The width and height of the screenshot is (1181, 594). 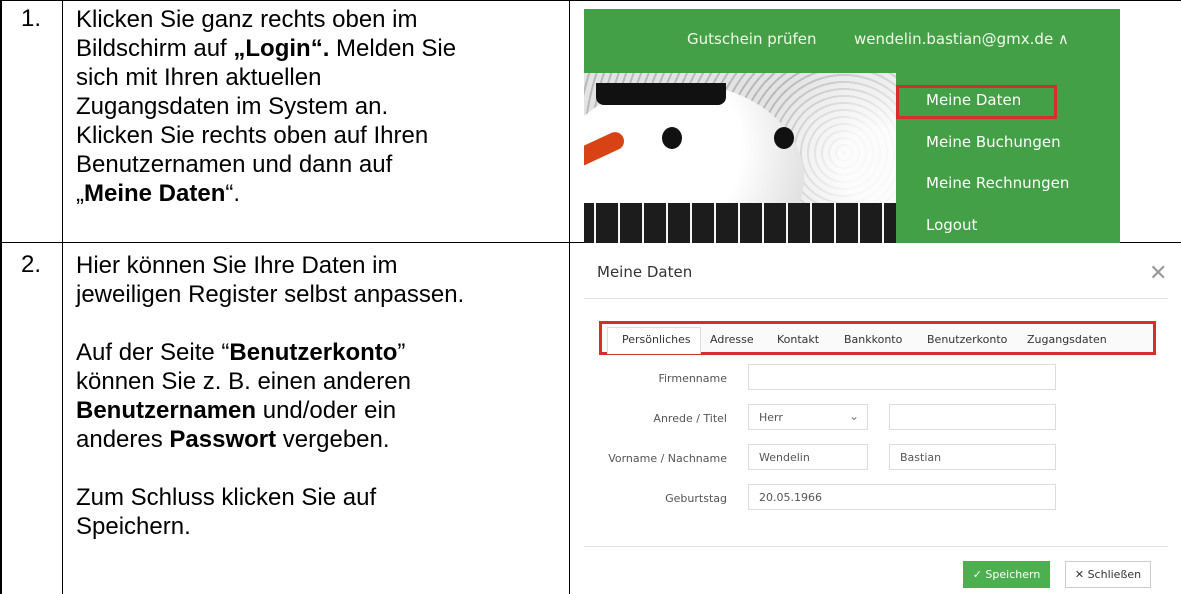 I want to click on text-line: „Meine Daten“., so click(x=158, y=193).